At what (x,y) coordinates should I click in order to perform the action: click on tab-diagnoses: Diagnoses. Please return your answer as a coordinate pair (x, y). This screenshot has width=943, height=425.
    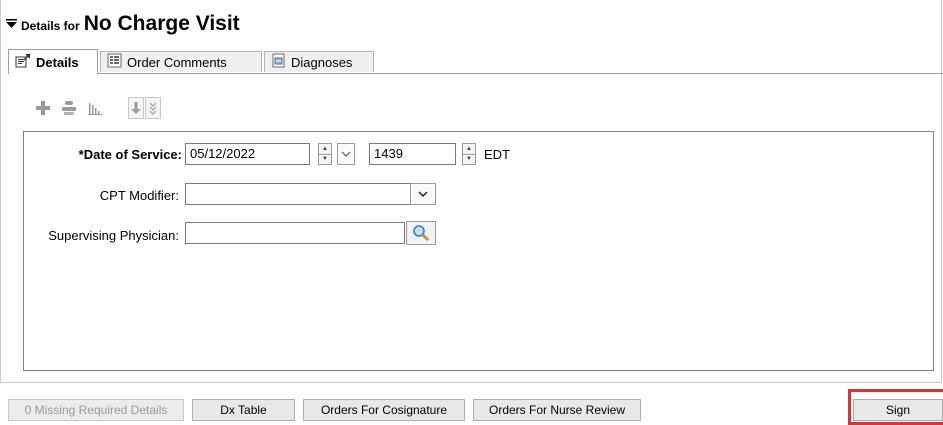
    Looking at the image, I should click on (319, 61).